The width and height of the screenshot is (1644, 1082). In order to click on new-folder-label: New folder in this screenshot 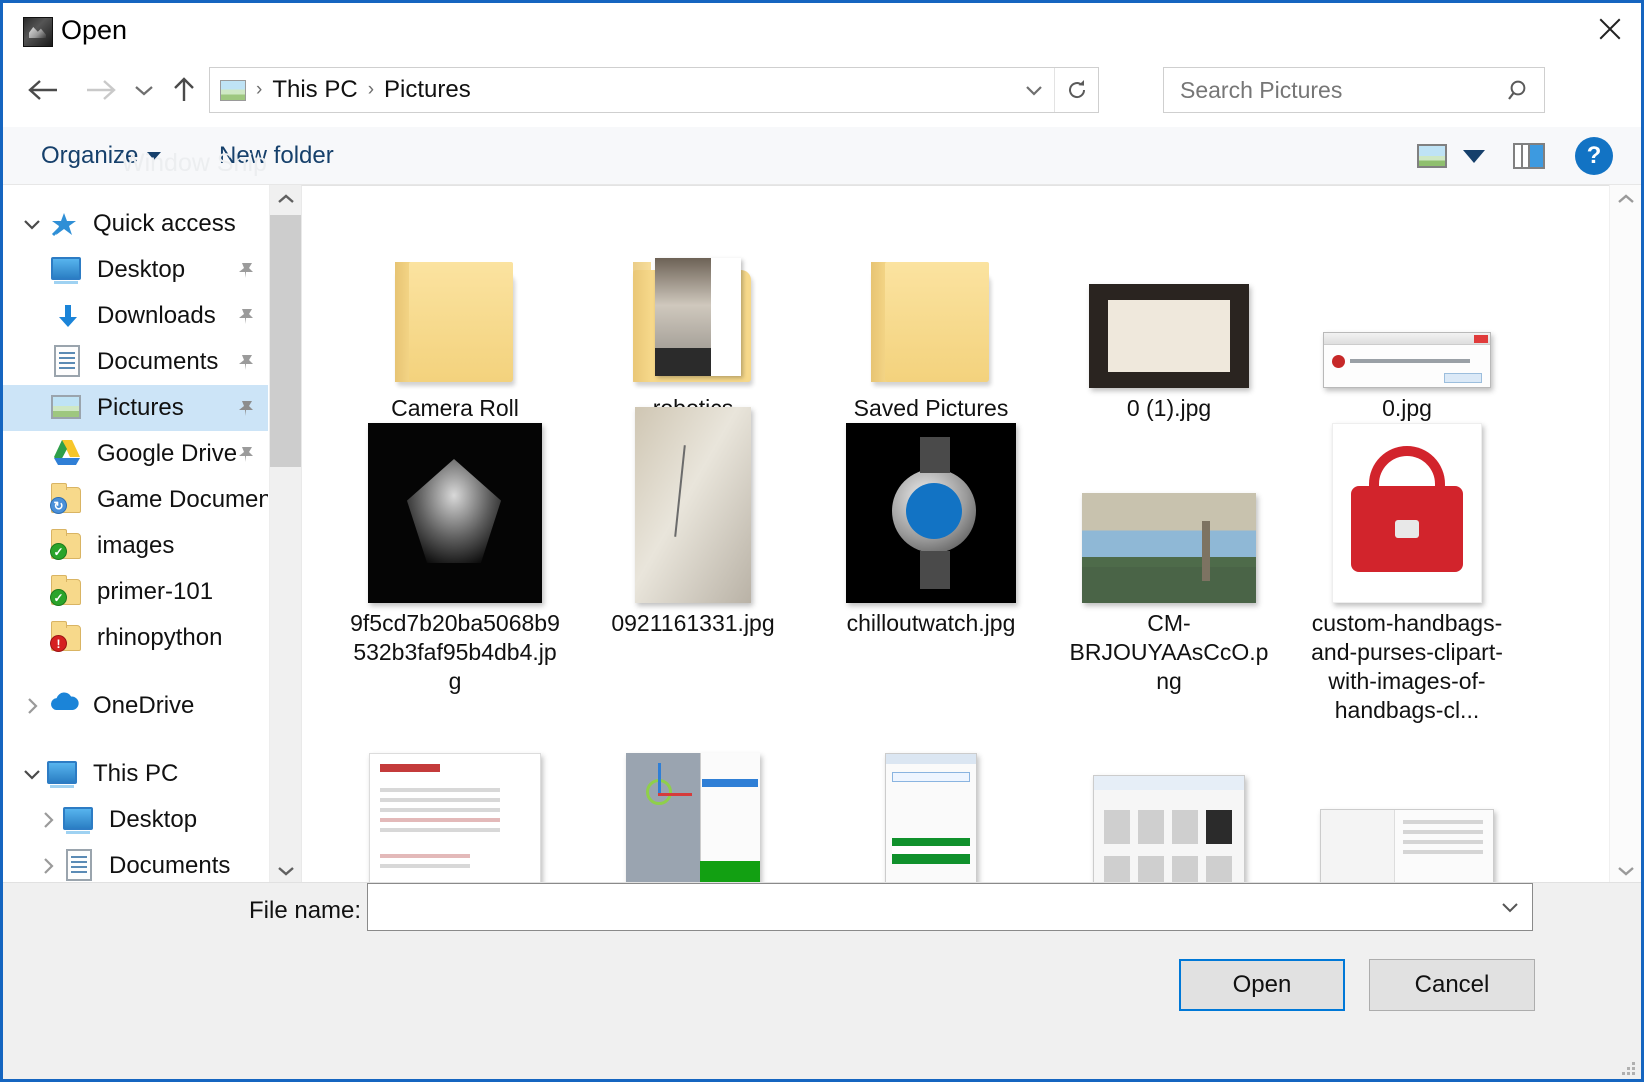, I will do `click(276, 155)`.